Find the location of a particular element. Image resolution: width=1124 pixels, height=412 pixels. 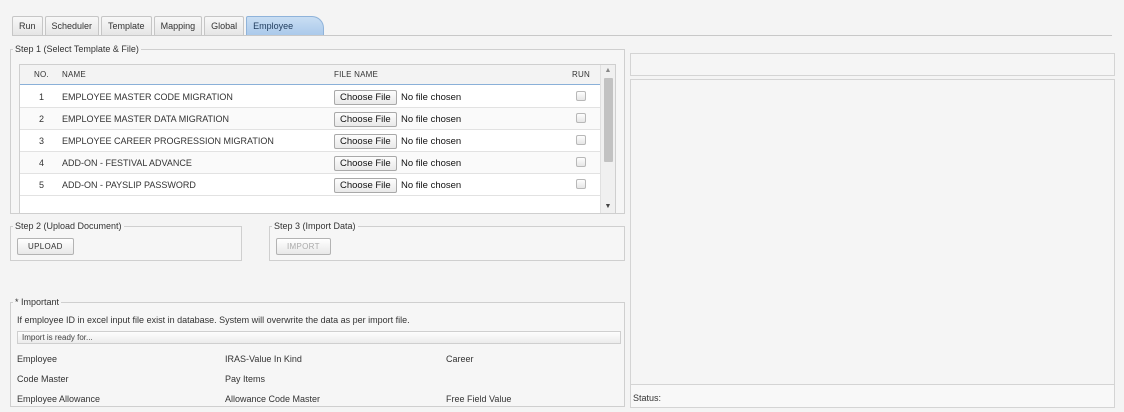

status-label: Status: is located at coordinates (647, 398).